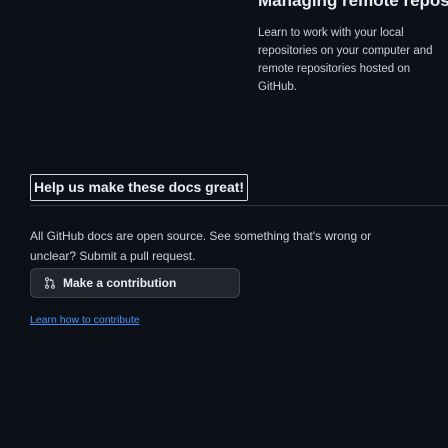 The width and height of the screenshot is (448, 448). Describe the element at coordinates (139, 187) in the screenshot. I see `contribute-title: Help us make these docs great!` at that location.